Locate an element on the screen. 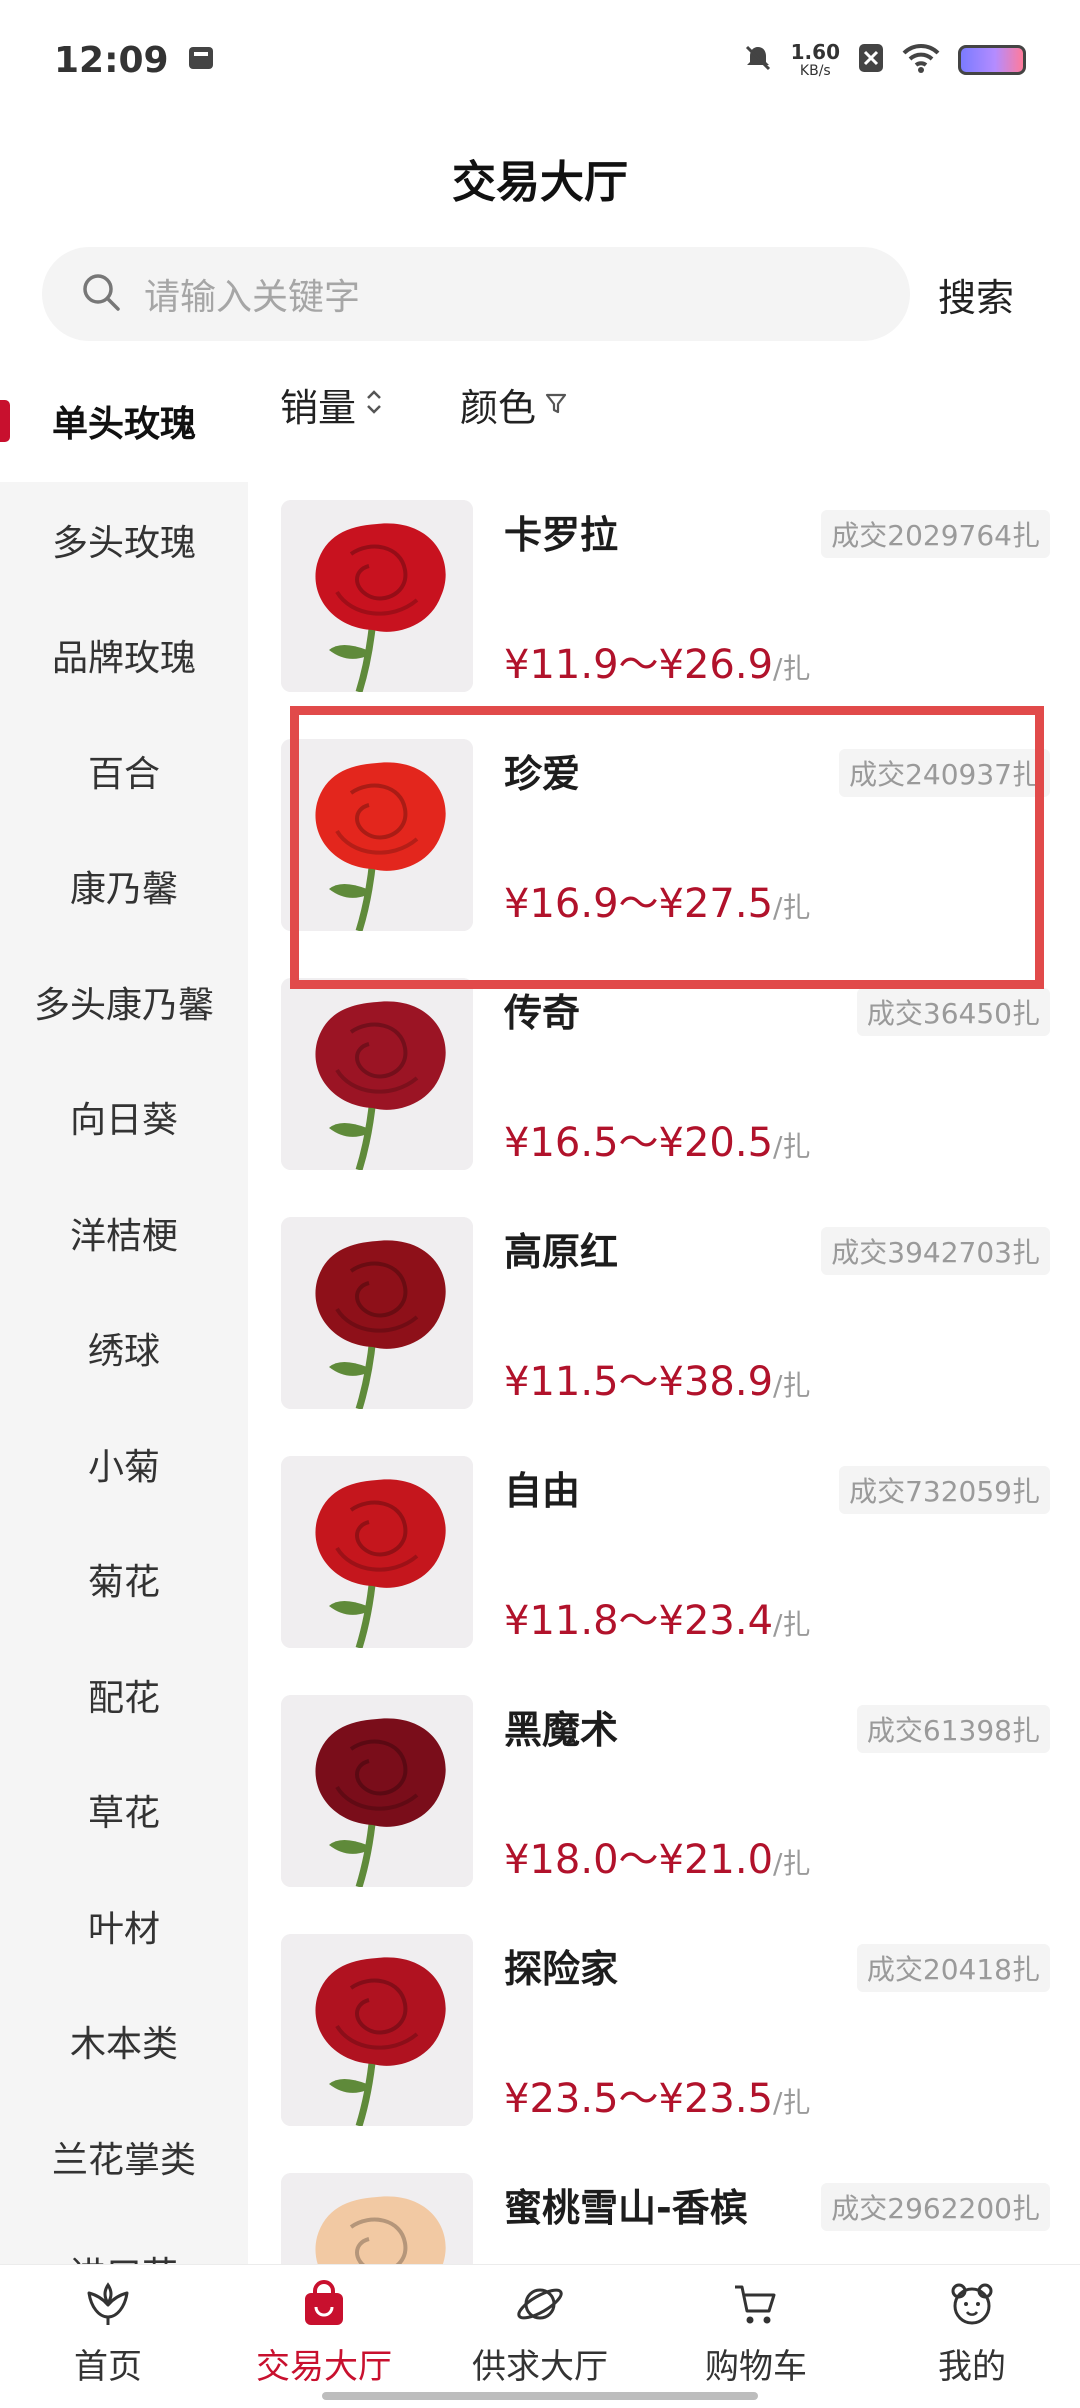 The width and height of the screenshot is (1080, 2408). product-row: 探险家 成交20418扎 ¥23.5～¥23.5/扎 is located at coordinates (664, 2053).